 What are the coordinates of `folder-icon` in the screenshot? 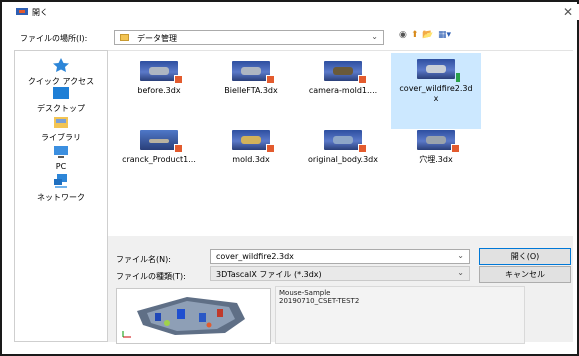 It's located at (124, 37).